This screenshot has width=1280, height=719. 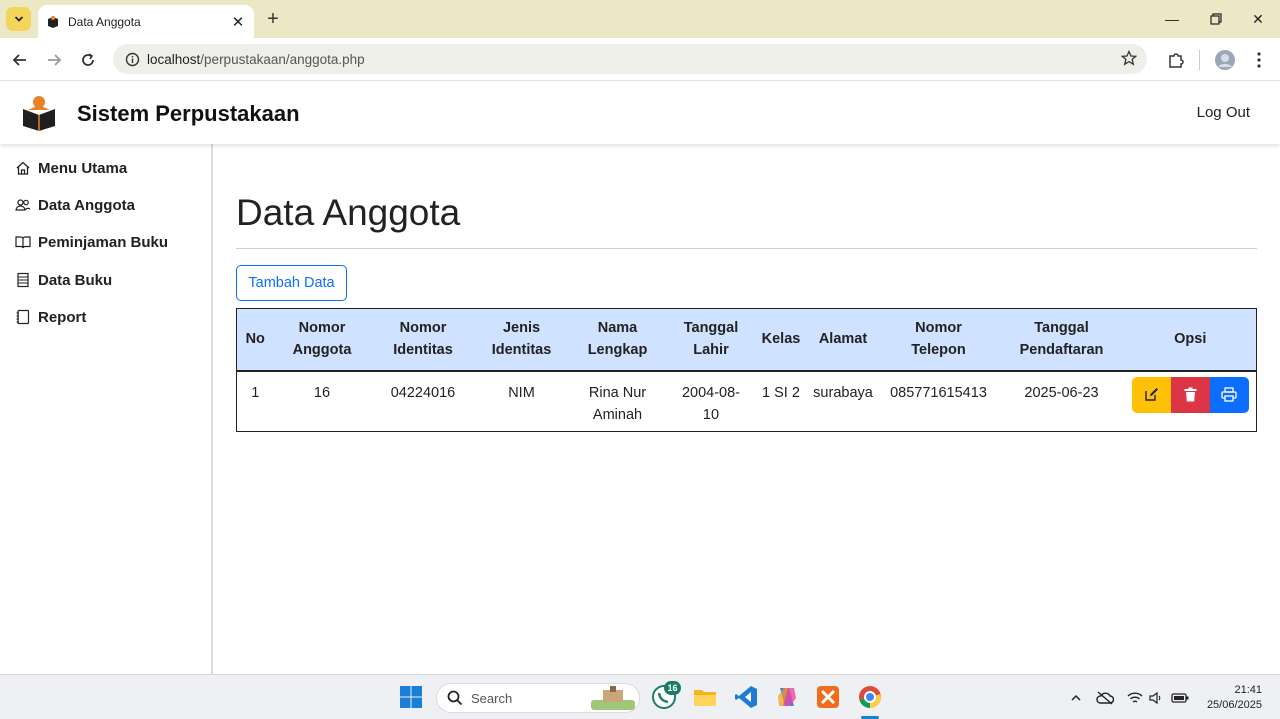 I want to click on puzzle-icon, so click(x=1176, y=60).